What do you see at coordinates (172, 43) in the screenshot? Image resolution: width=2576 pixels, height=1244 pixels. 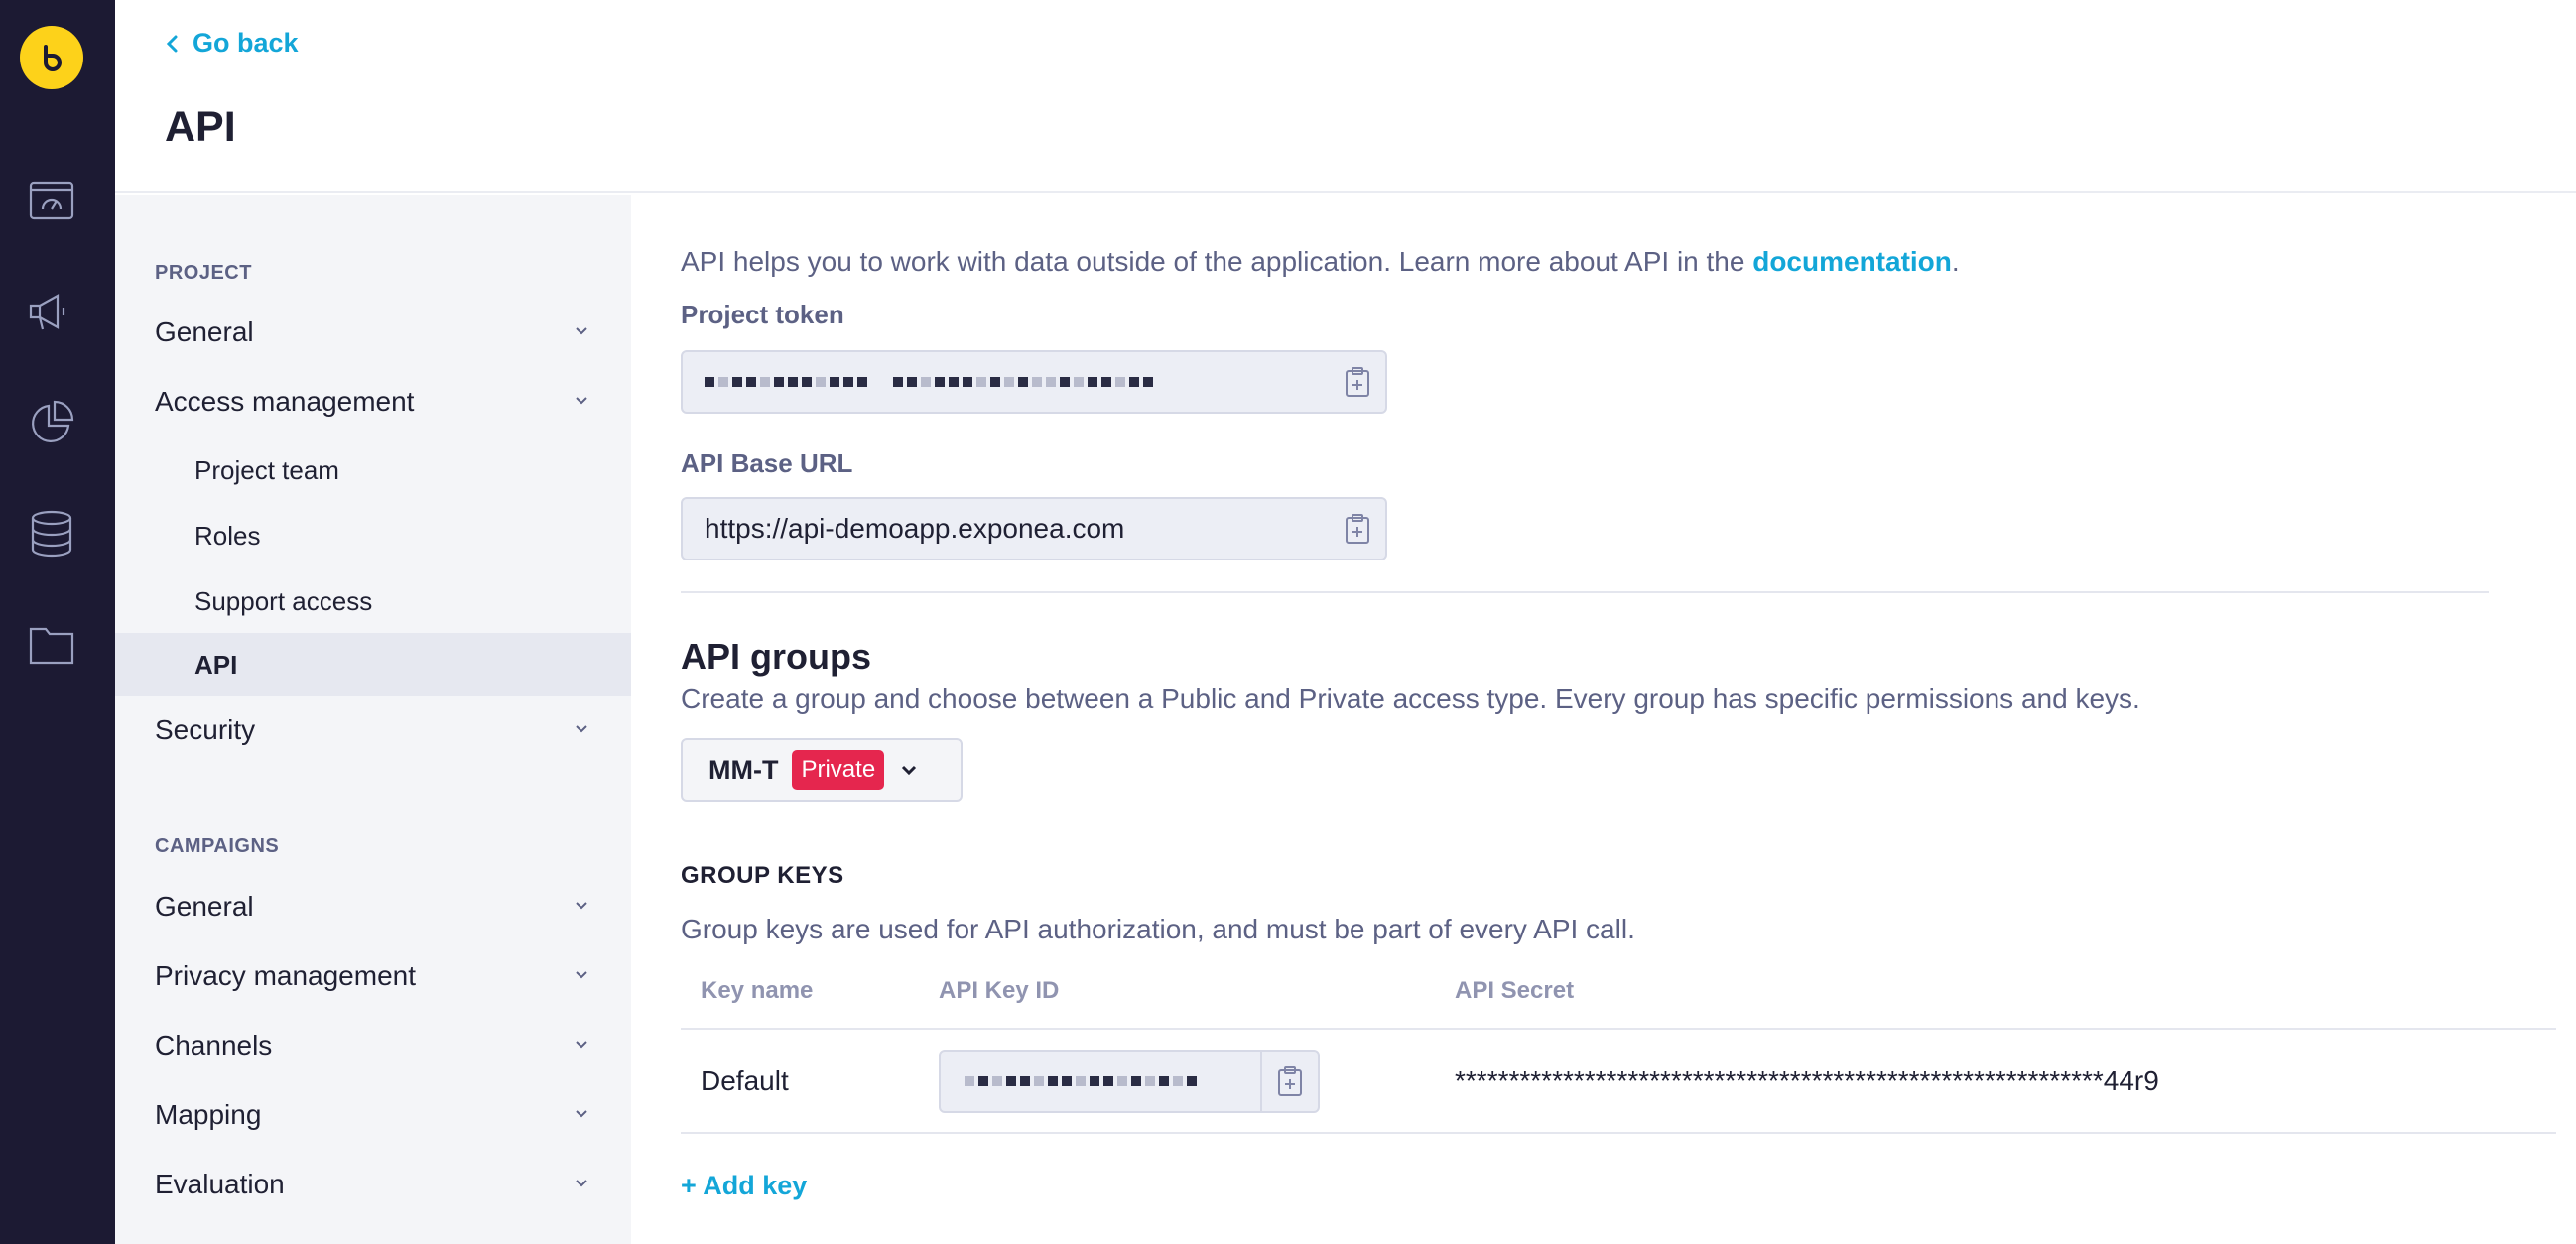 I see `chevron-left-icon` at bounding box center [172, 43].